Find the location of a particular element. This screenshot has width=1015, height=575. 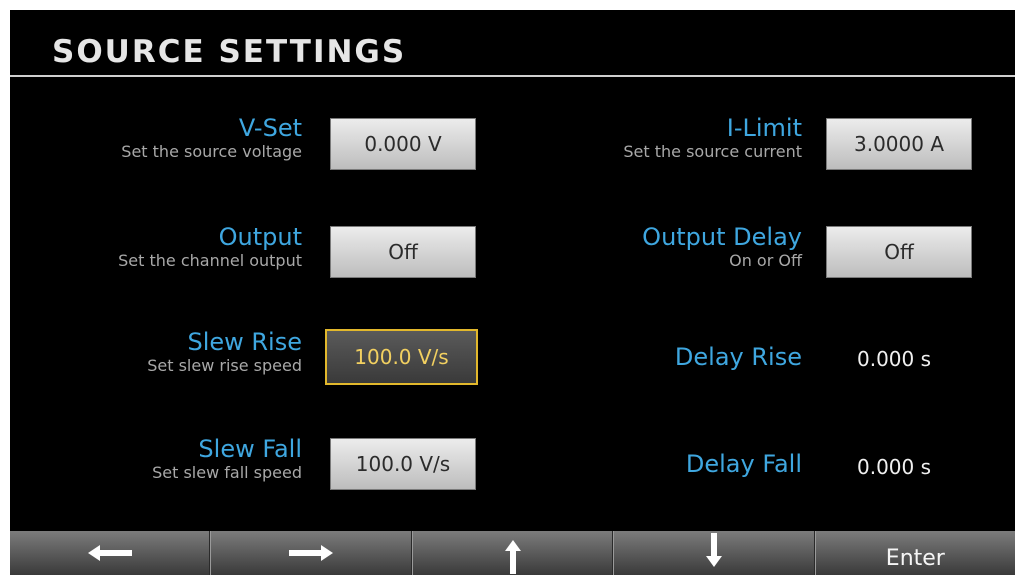

softkey-left is located at coordinates (110, 553).